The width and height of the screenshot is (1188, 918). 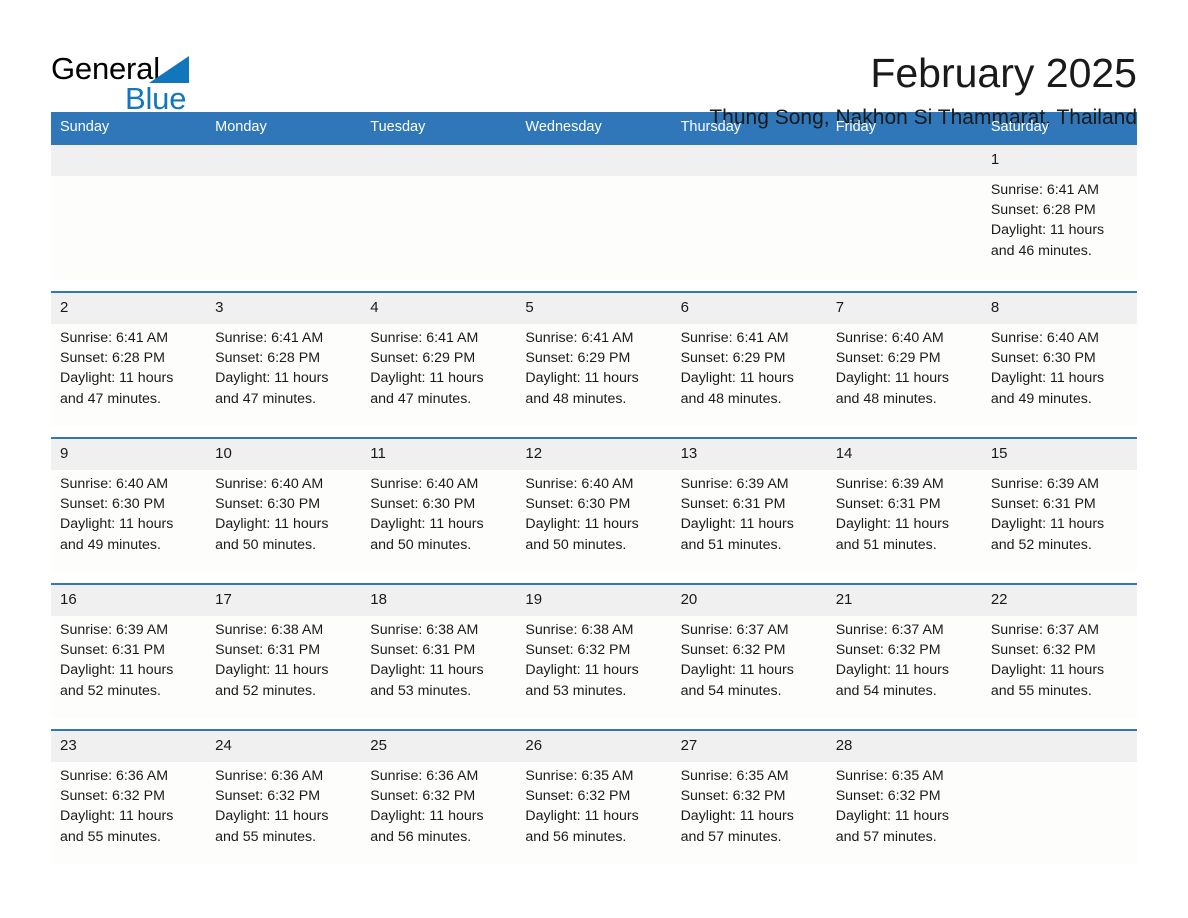 I want to click on day-number: 11, so click(x=439, y=454).